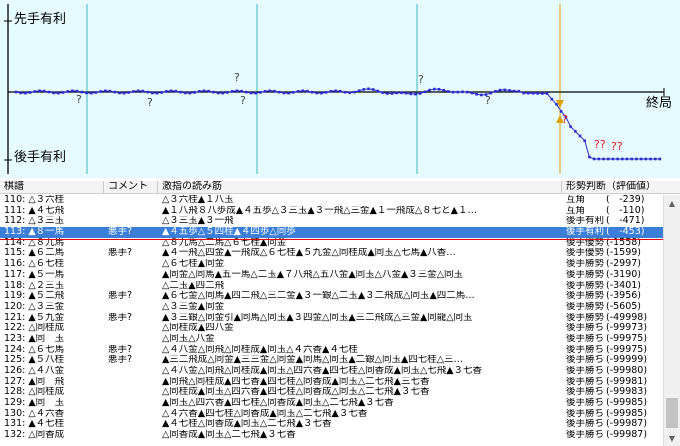  I want to click on header-comment: コメント, so click(131, 187).